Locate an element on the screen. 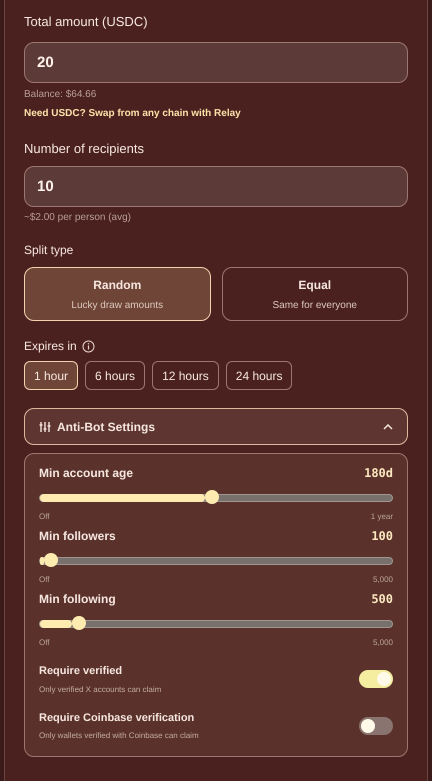  slider-value: 180d is located at coordinates (378, 473).